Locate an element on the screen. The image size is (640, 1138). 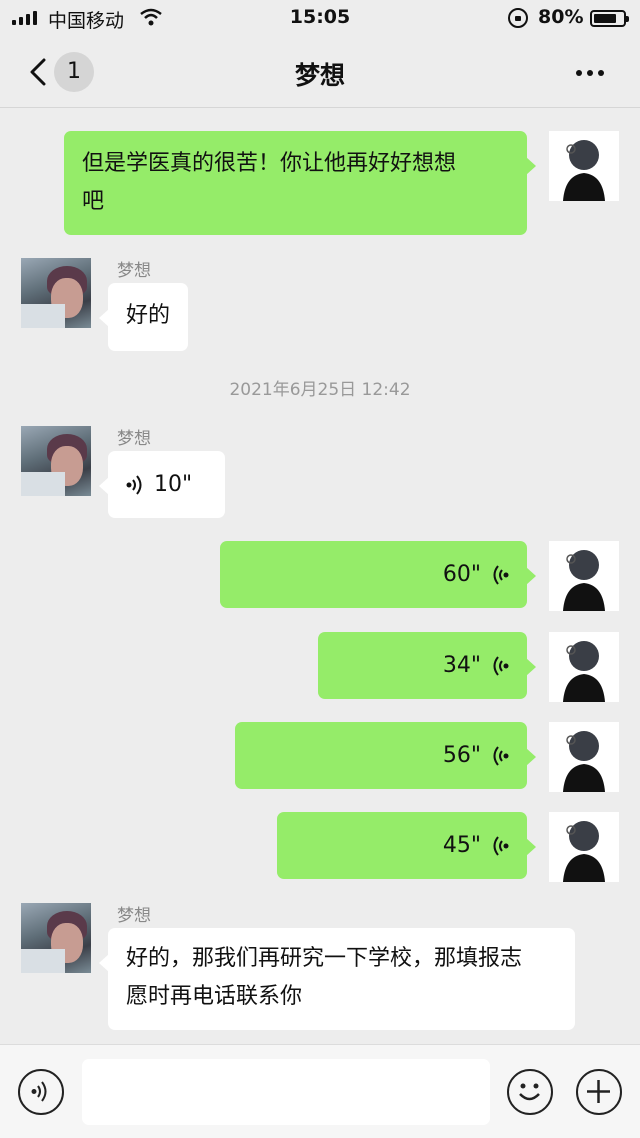
message-bubble-contact: 好的 is located at coordinates (144, 317).